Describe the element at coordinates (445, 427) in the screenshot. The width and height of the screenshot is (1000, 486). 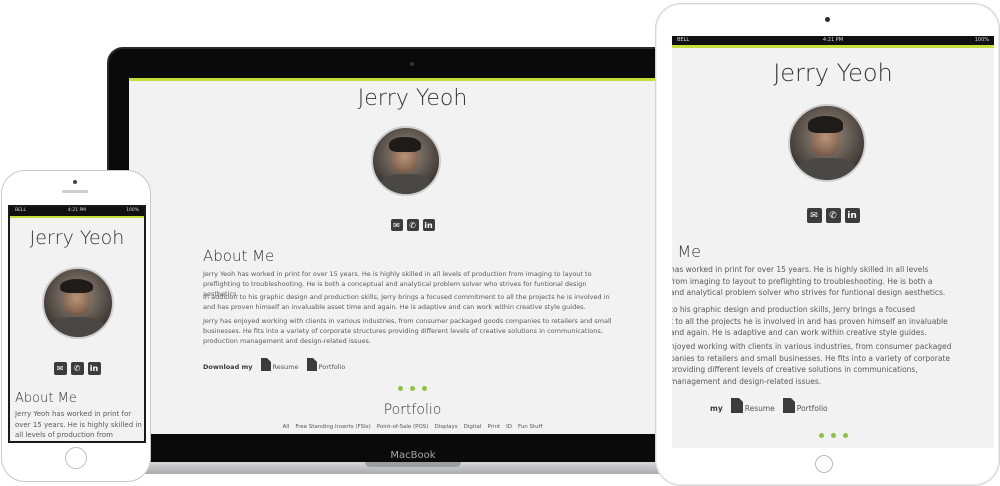
I see `filter-displays: Displays` at that location.